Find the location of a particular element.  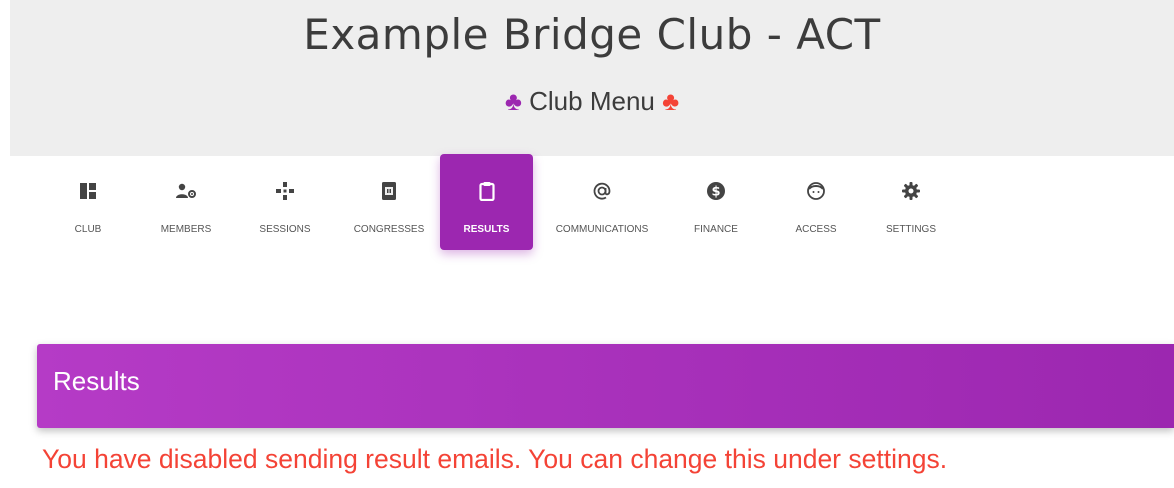

nav-item-access: ACCESS is located at coordinates (816, 202).